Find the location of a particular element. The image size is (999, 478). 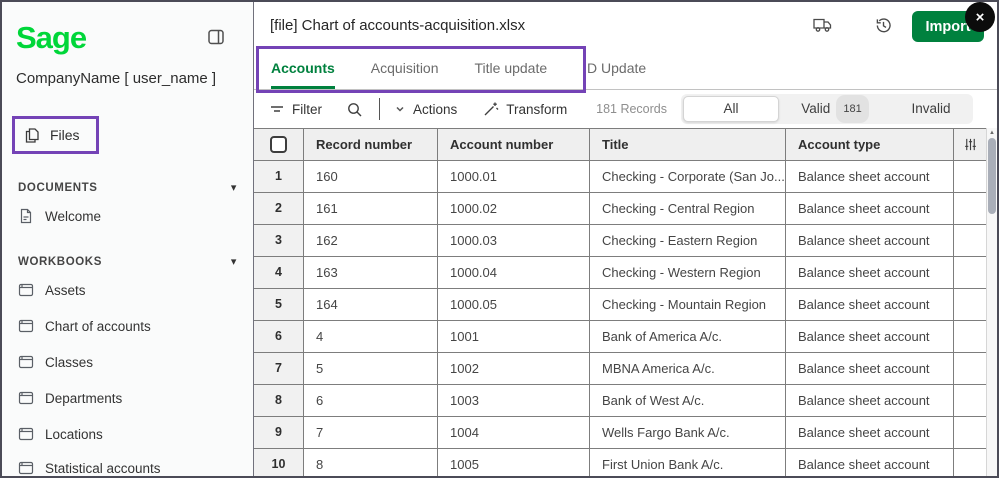

column-header-account-type: Account type is located at coordinates (870, 145).